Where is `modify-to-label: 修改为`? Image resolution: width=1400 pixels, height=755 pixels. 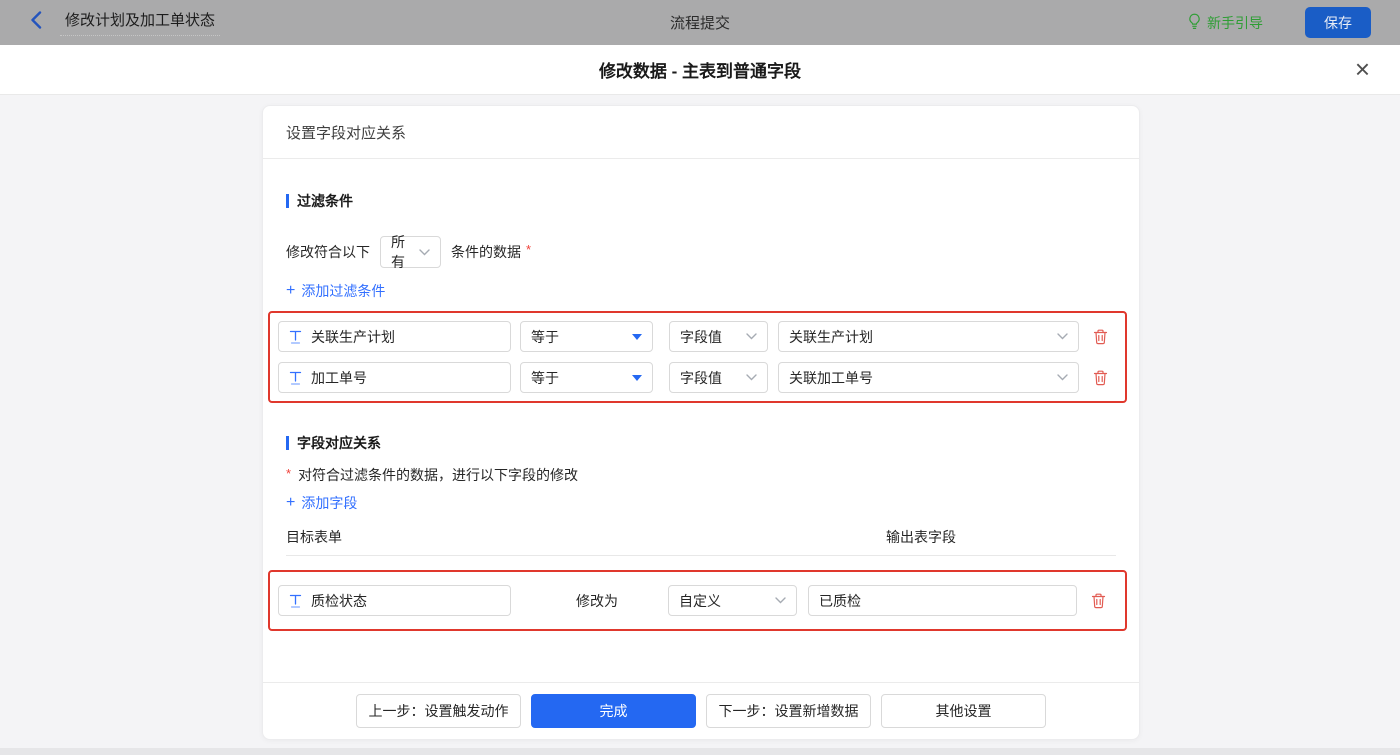
modify-to-label: 修改为 is located at coordinates (597, 600).